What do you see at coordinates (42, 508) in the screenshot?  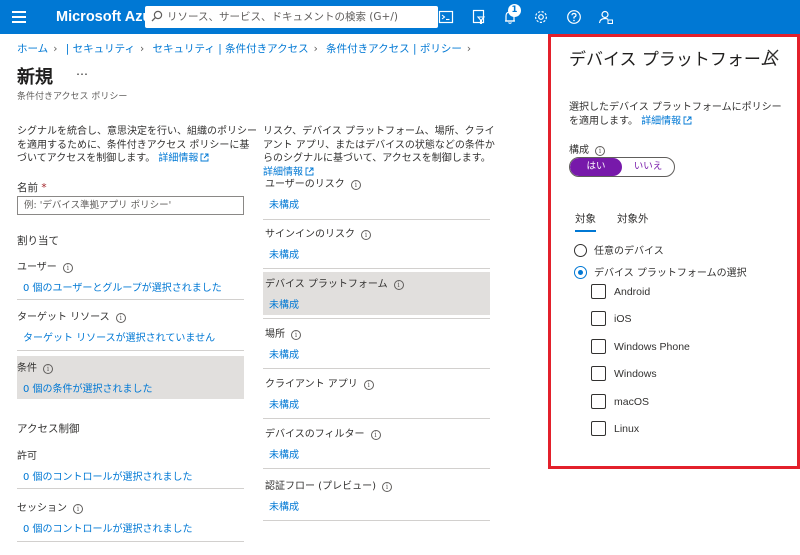 I see `session-label: セッション` at bounding box center [42, 508].